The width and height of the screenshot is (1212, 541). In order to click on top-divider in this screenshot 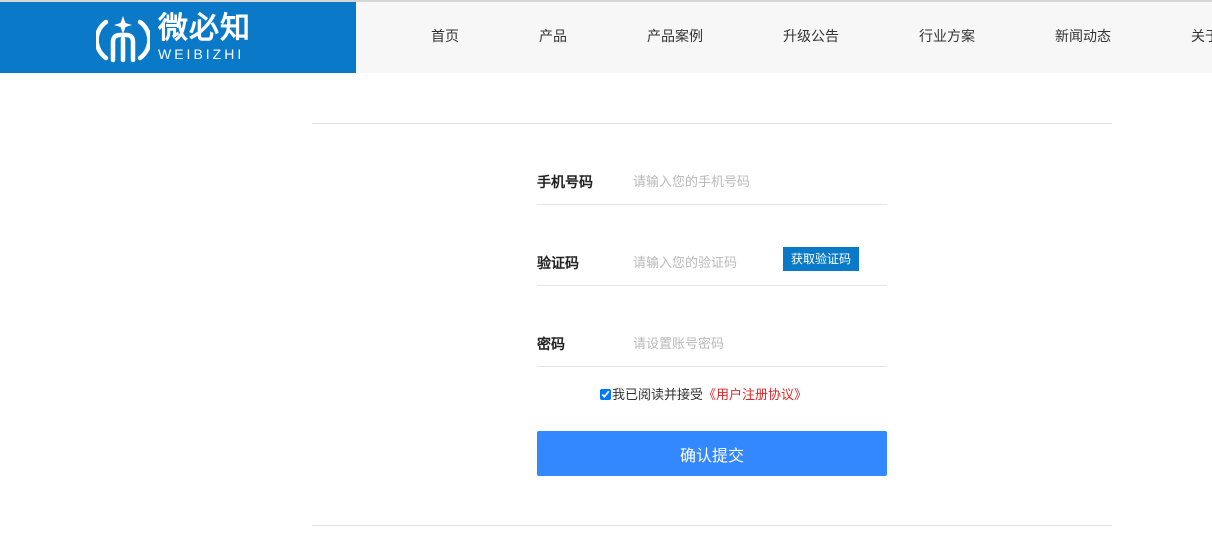, I will do `click(712, 123)`.